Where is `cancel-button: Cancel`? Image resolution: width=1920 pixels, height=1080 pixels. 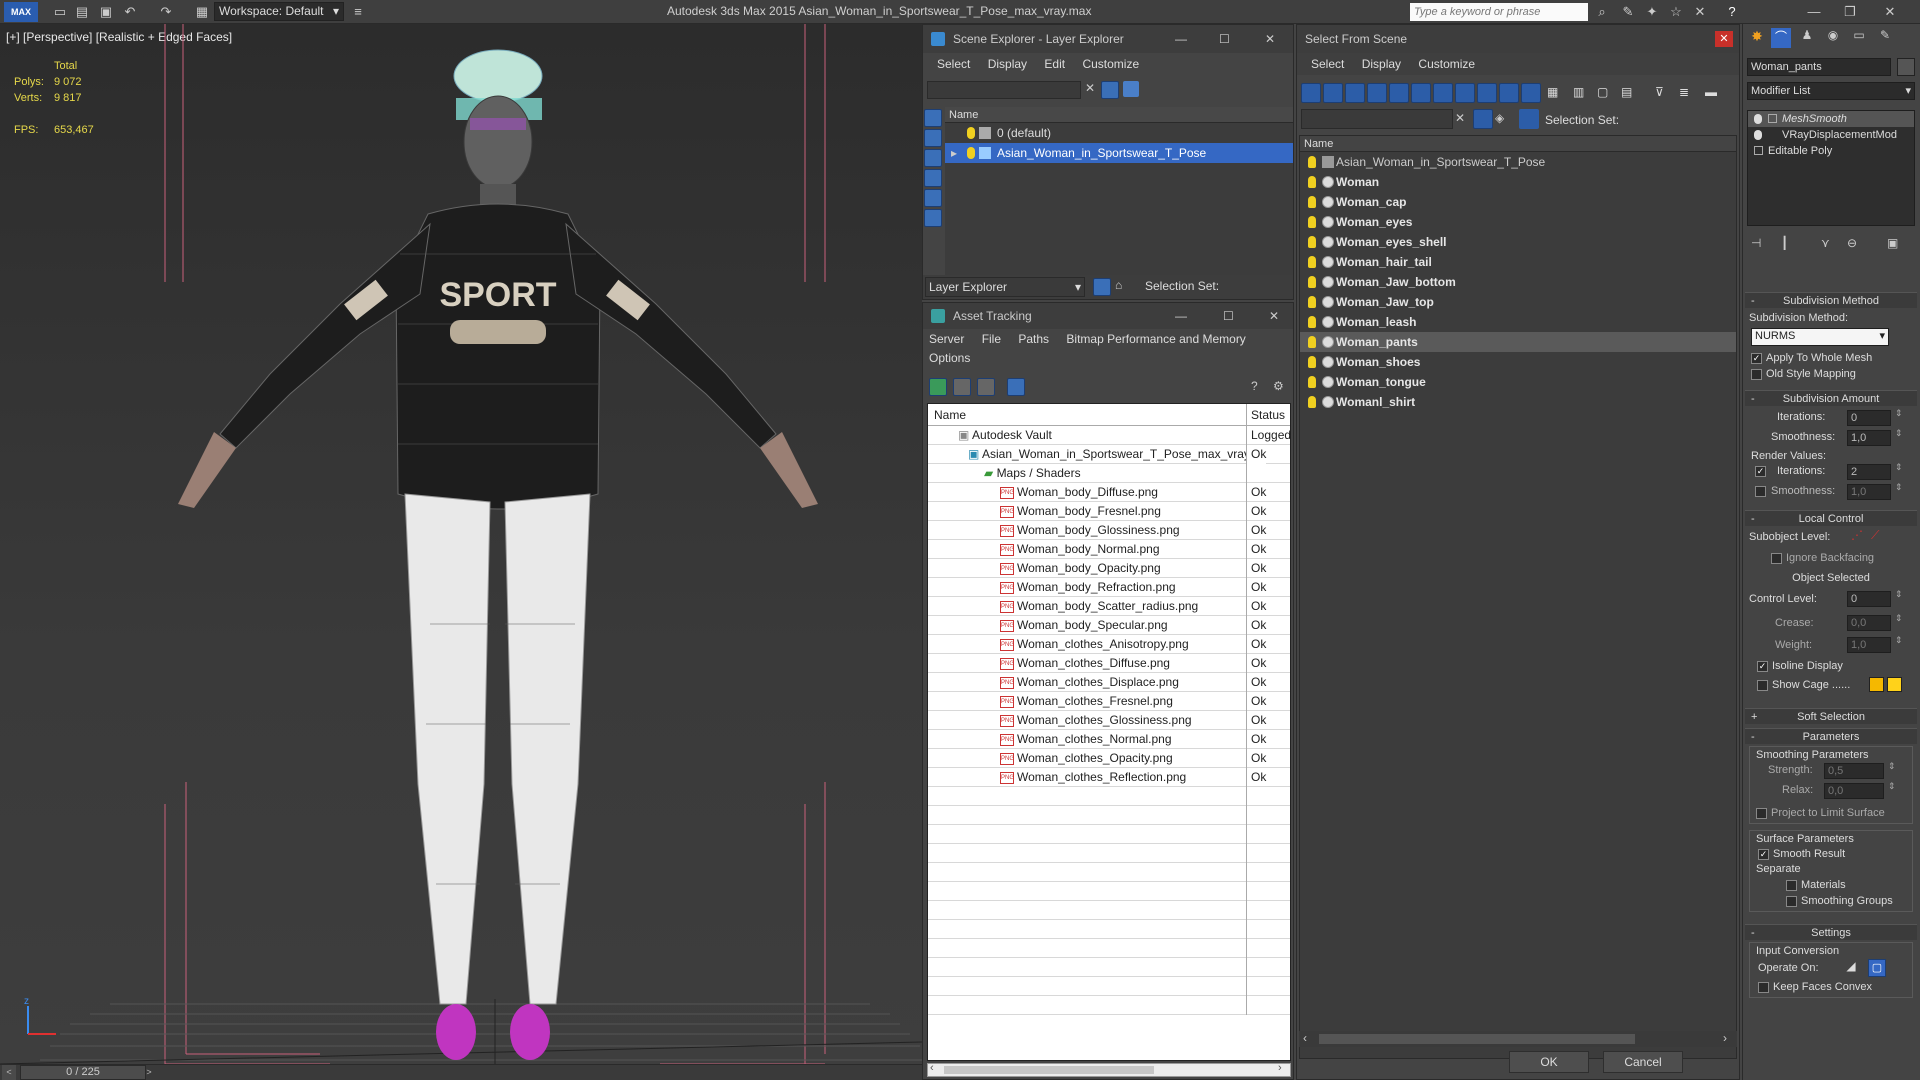 cancel-button: Cancel is located at coordinates (1643, 1062).